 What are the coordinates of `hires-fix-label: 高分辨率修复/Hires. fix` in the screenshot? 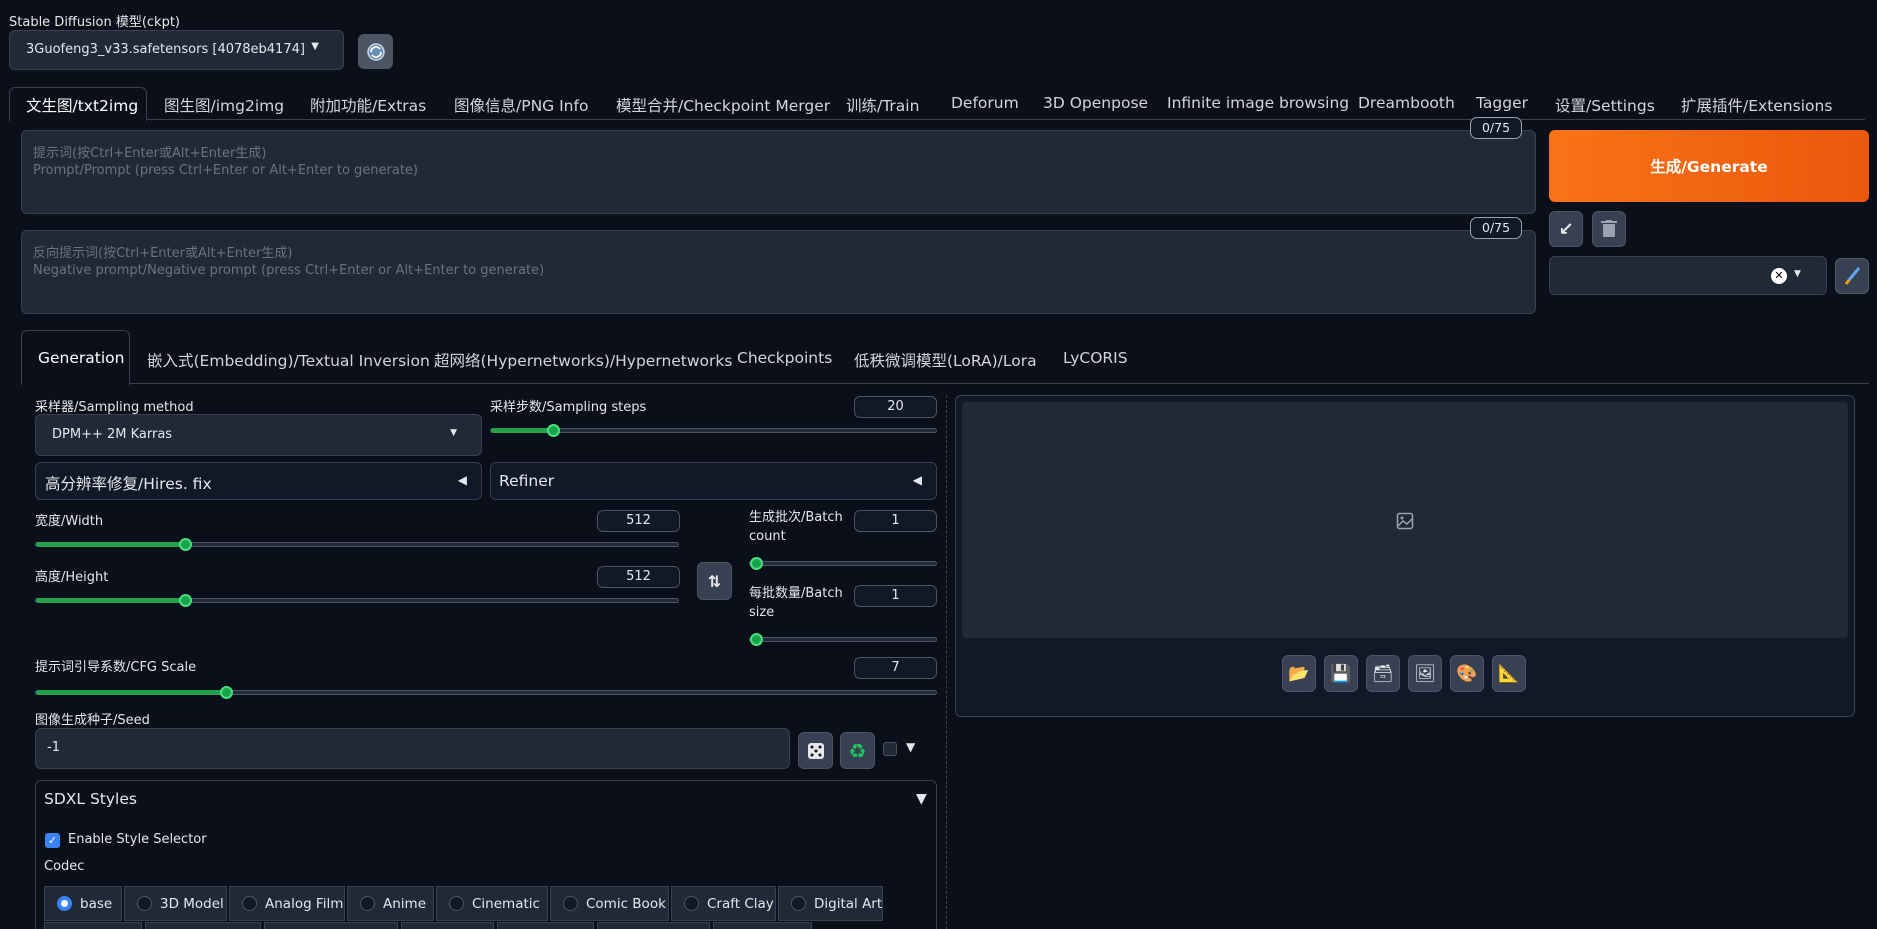 It's located at (128, 484).